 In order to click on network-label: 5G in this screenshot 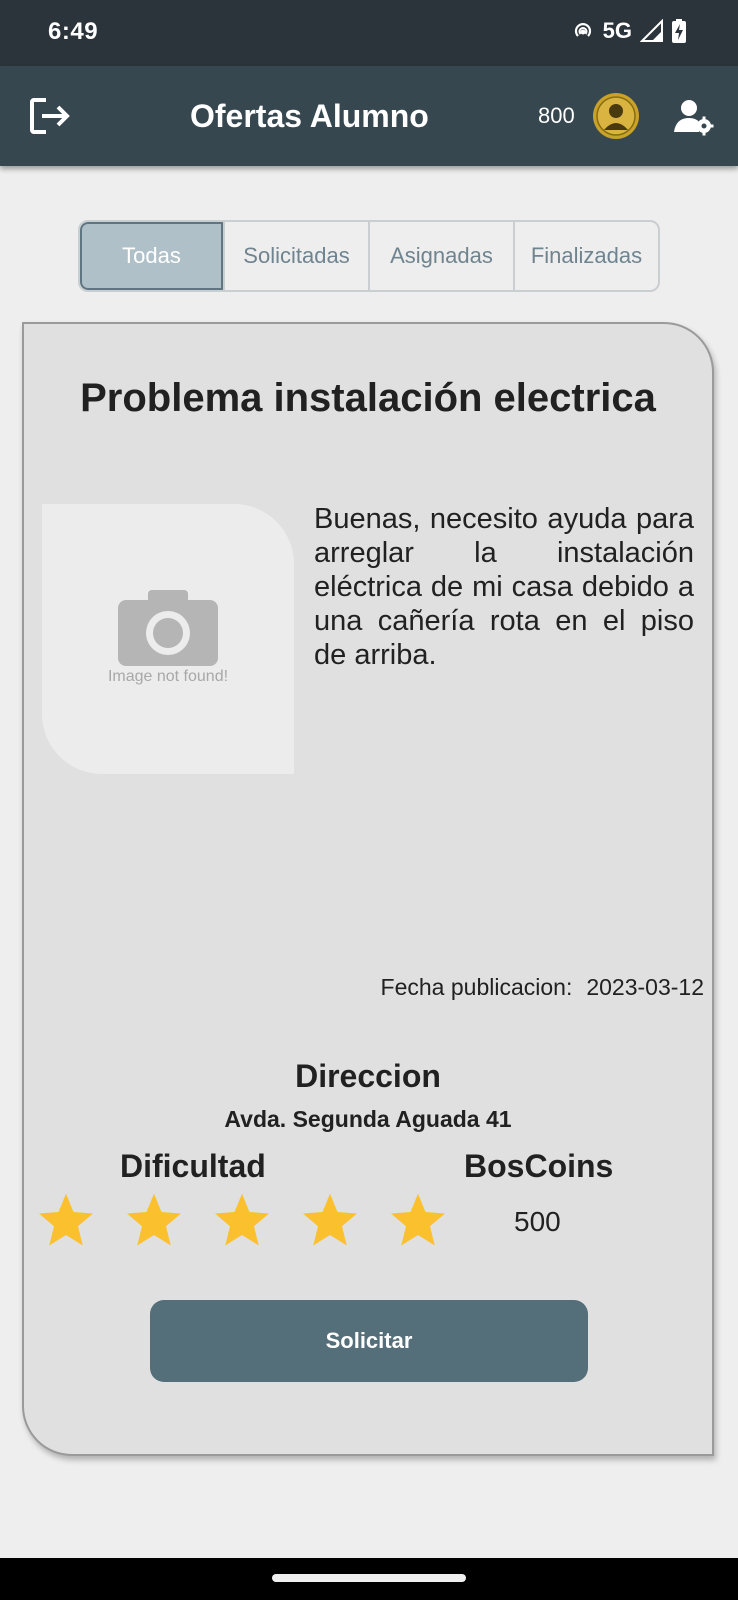, I will do `click(617, 30)`.